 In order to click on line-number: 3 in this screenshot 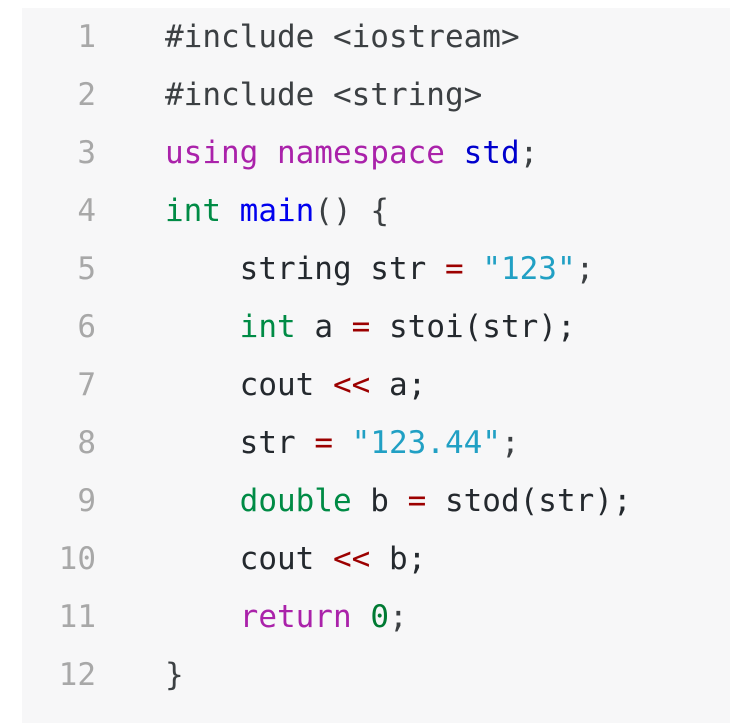, I will do `click(86, 153)`.